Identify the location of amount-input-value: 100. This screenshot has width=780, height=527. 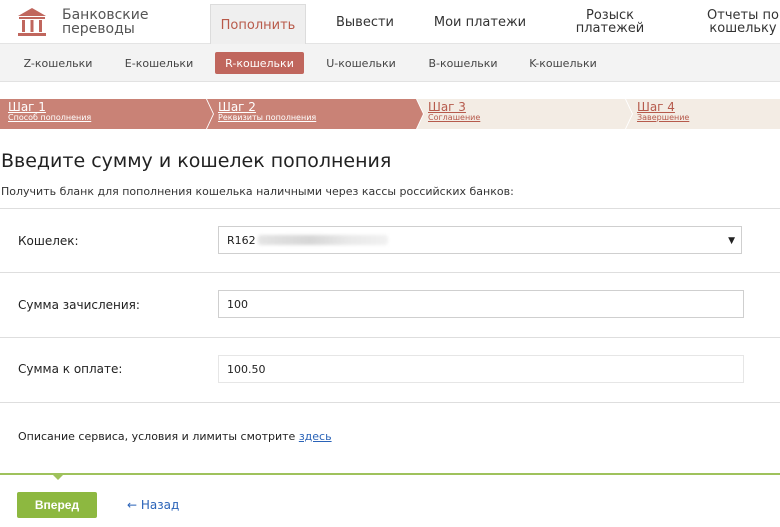
(237, 304).